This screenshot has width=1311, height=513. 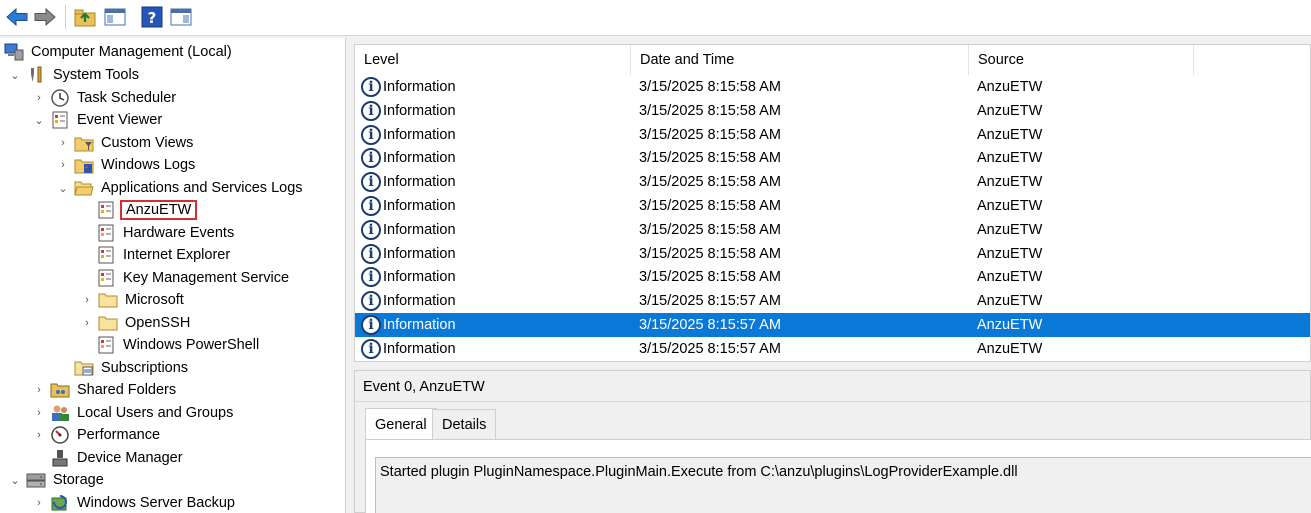 What do you see at coordinates (710, 301) in the screenshot?
I see `event-datetime: 3/15/2025 8:15:57 AM` at bounding box center [710, 301].